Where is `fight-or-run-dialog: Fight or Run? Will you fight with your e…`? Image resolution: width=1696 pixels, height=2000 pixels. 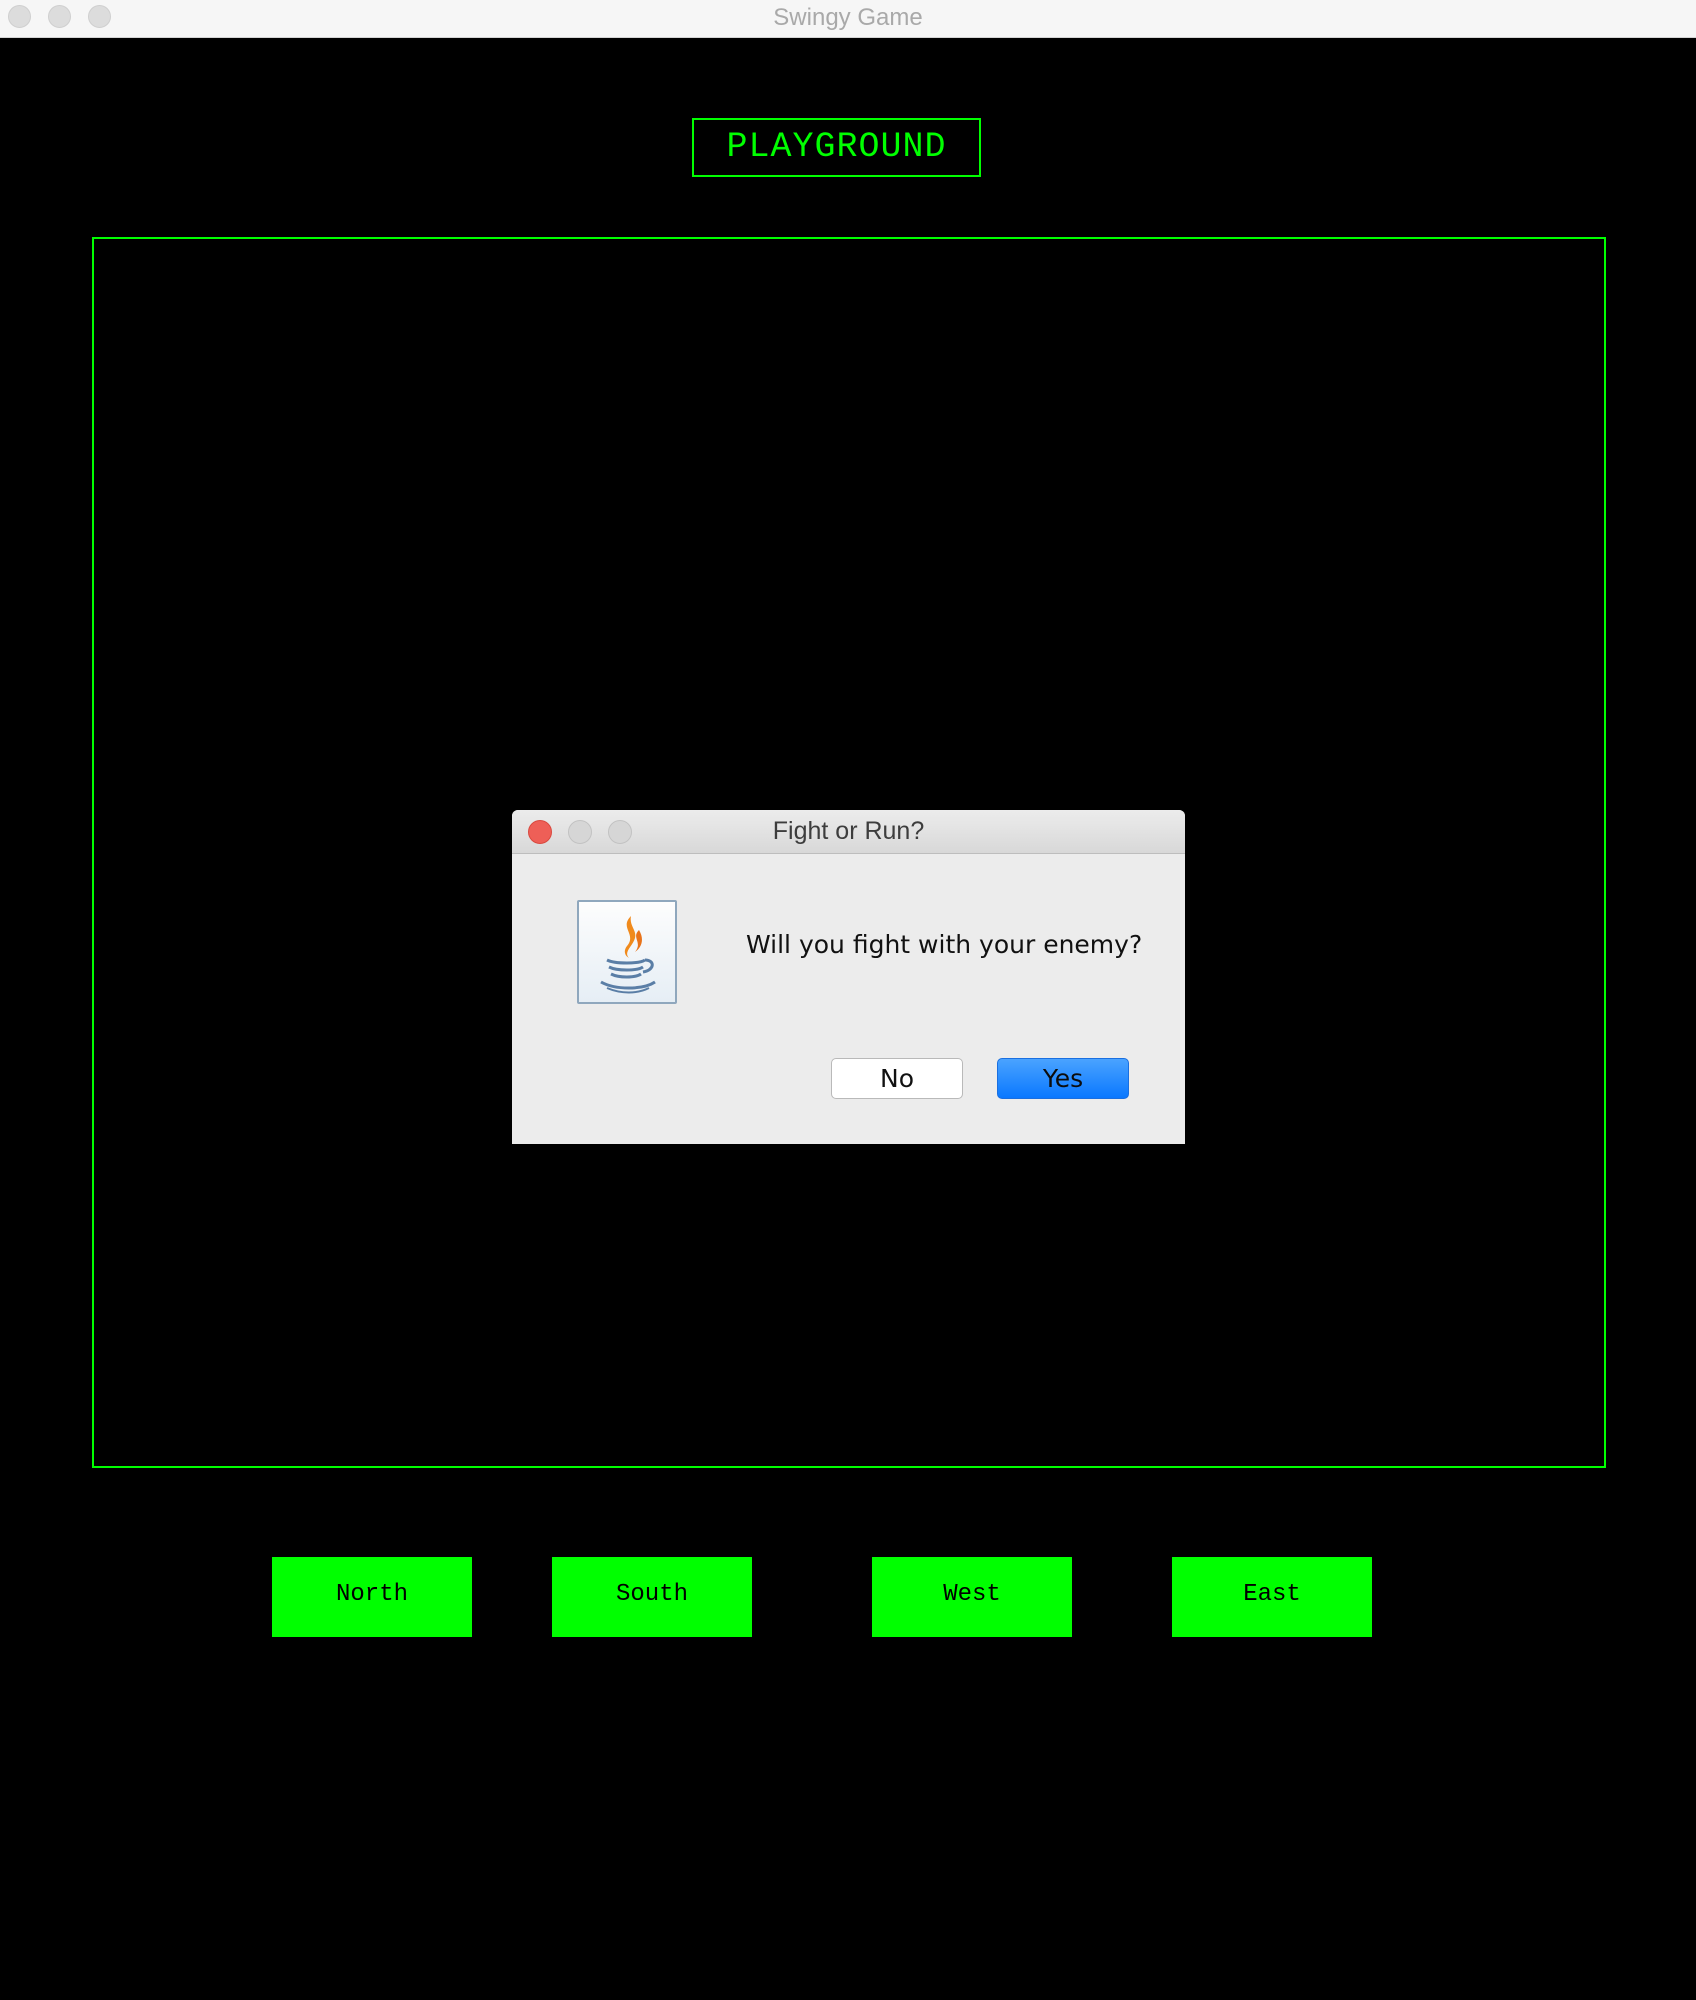
fight-or-run-dialog: Fight or Run? Will you fight with your e… is located at coordinates (848, 977).